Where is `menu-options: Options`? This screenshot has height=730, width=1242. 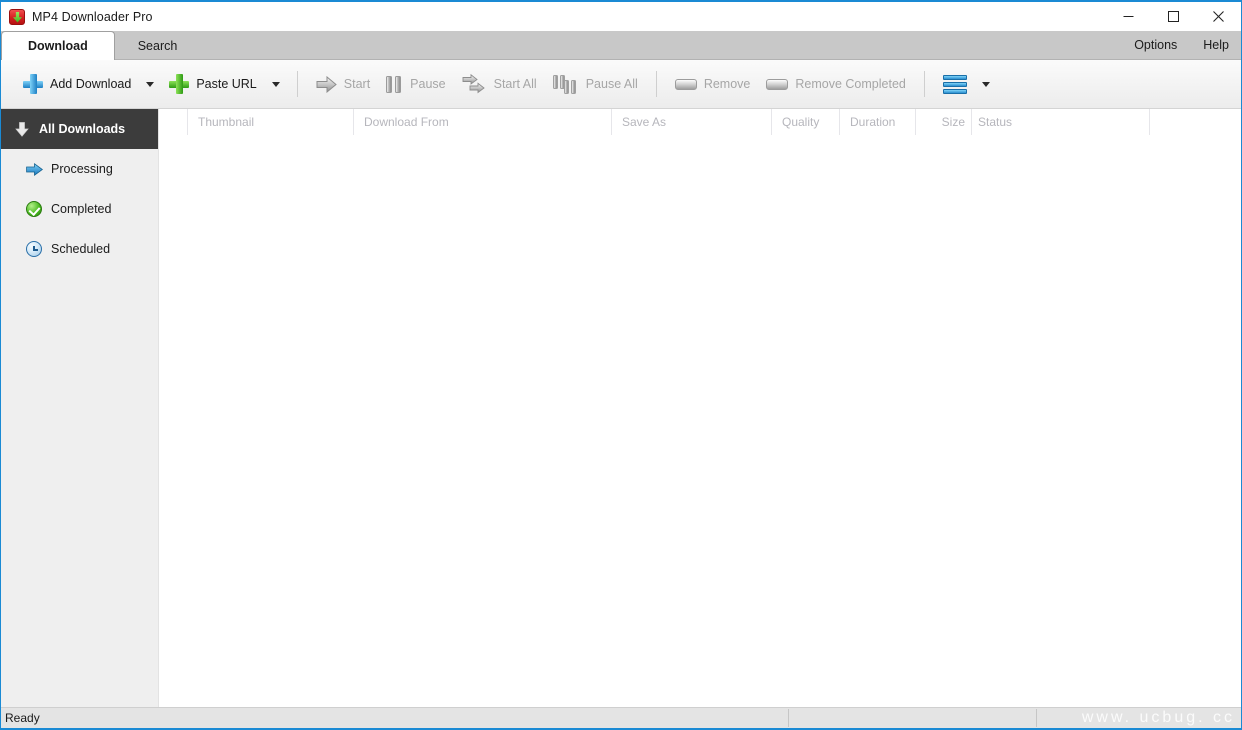
menu-options: Options is located at coordinates (1155, 45).